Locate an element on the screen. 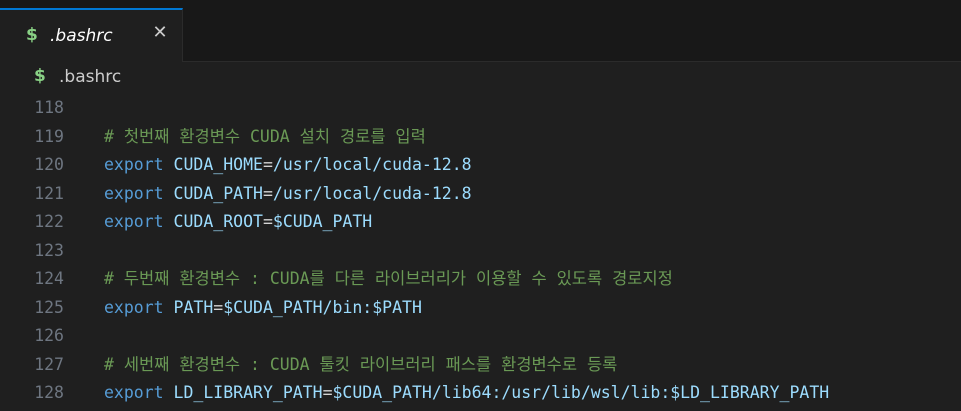 This screenshot has height=411, width=961. tab-label: .bashrc is located at coordinates (81, 36).